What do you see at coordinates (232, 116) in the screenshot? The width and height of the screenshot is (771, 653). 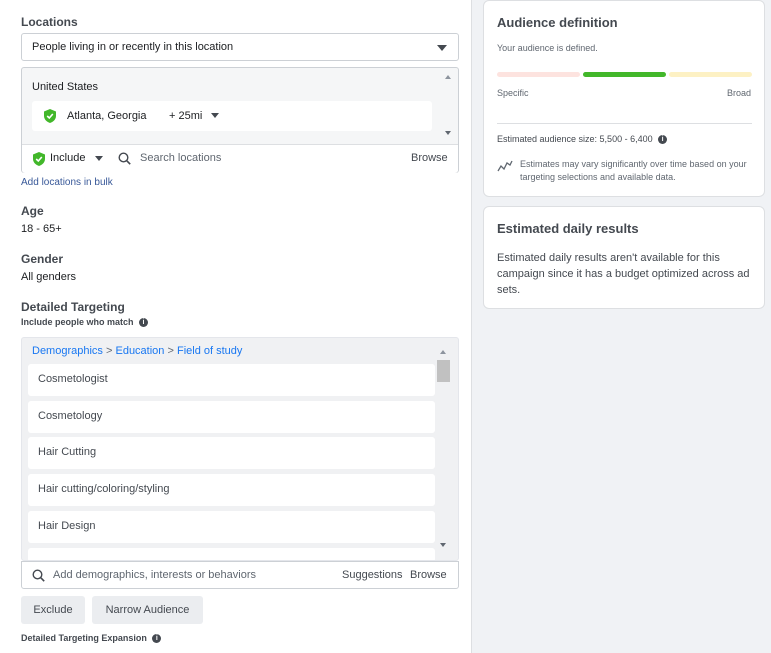 I see `location-item: Atlanta, Georgia + 25mi` at bounding box center [232, 116].